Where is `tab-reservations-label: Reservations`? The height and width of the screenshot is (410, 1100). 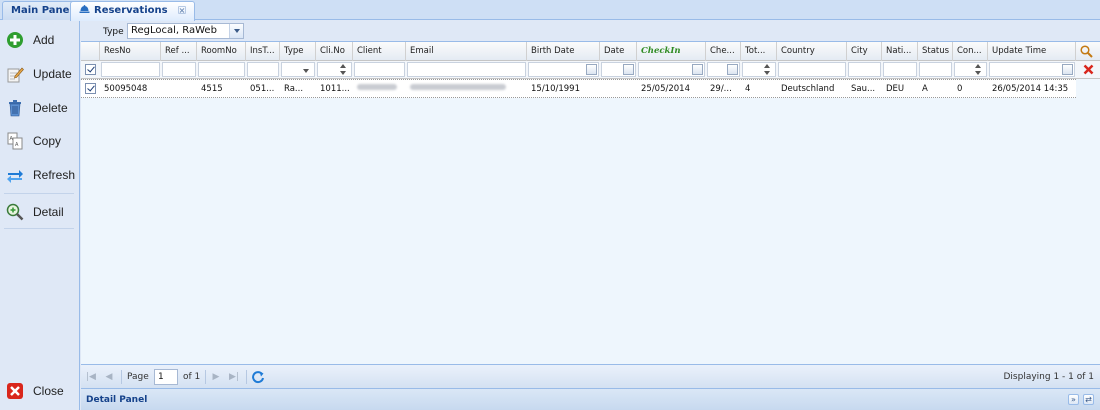
tab-reservations-label: Reservations is located at coordinates (131, 10).